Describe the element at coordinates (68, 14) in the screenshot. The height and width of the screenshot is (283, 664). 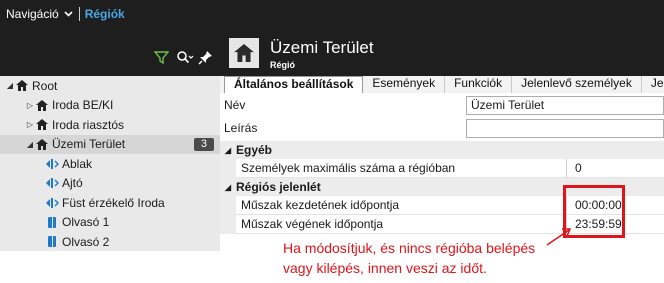
I see `chevron-down-icon` at that location.